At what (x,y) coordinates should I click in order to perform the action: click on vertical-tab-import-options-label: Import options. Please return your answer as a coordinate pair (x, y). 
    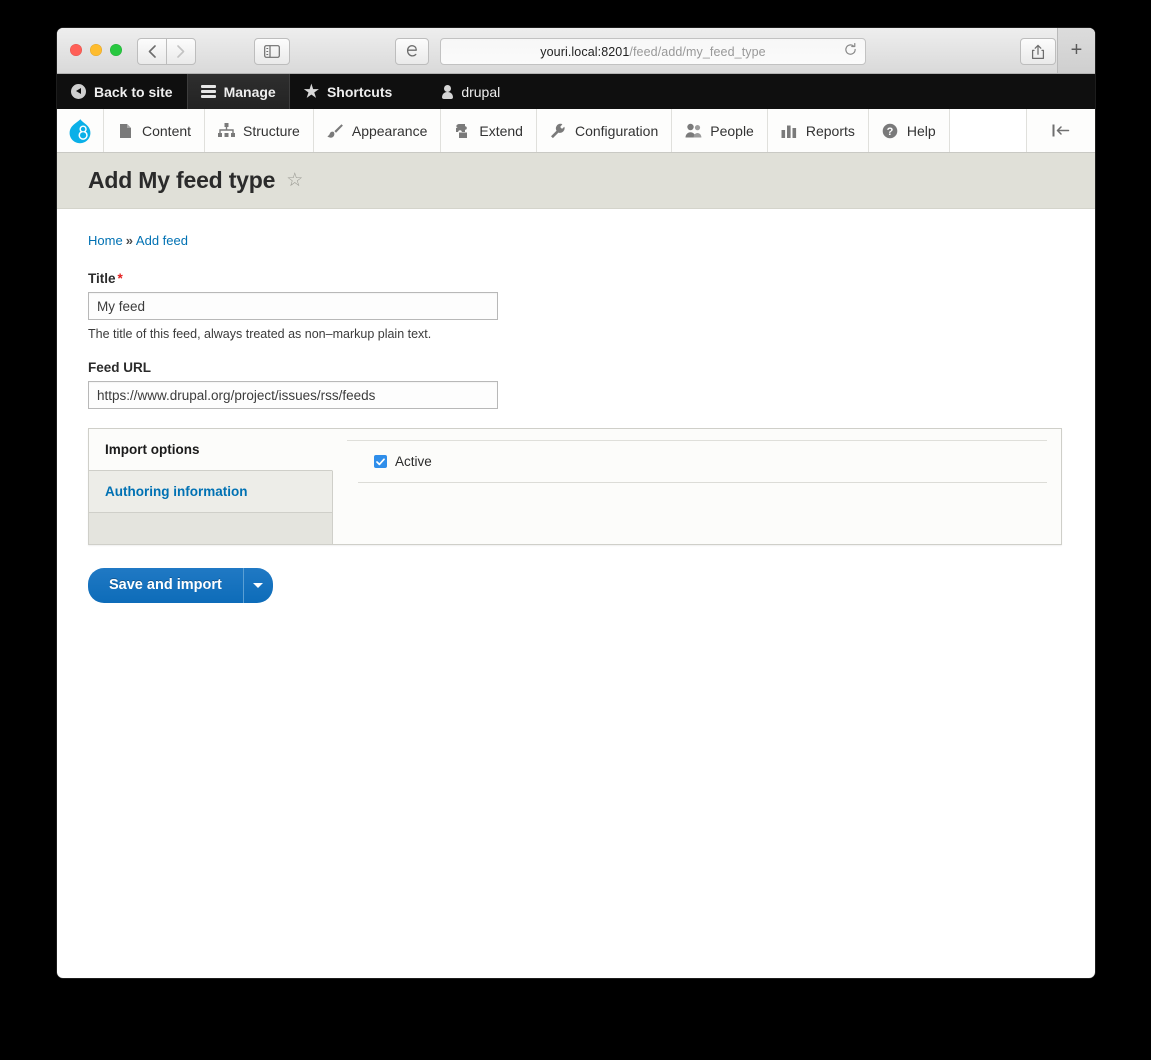
    Looking at the image, I should click on (152, 449).